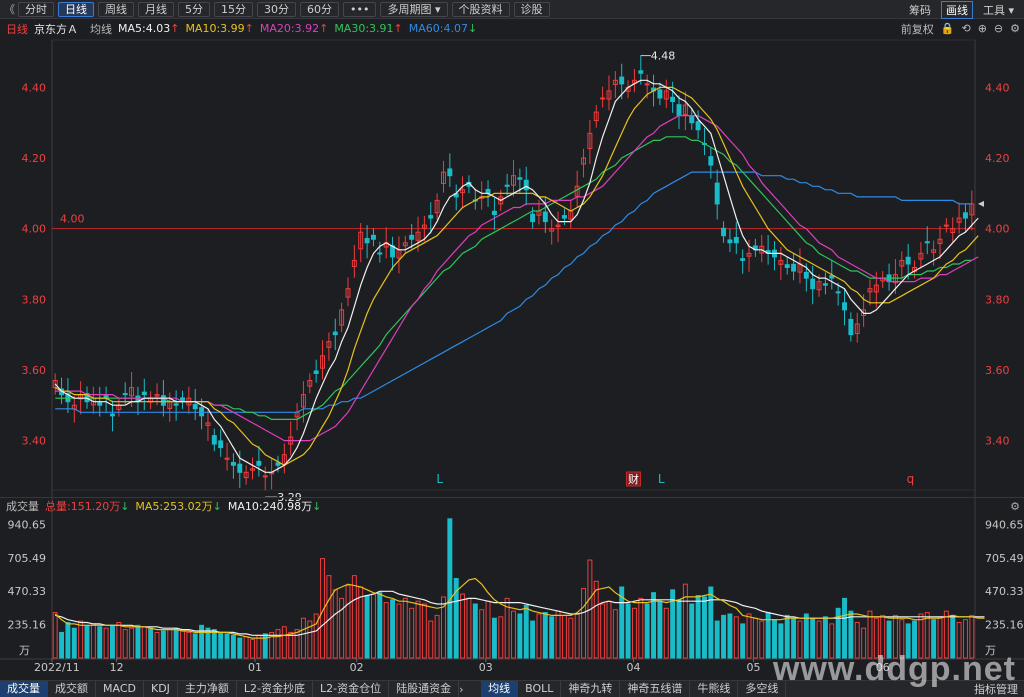 The width and height of the screenshot is (1024, 697). What do you see at coordinates (424, 689) in the screenshot?
I see `tab-northbound: 陆股通资金` at bounding box center [424, 689].